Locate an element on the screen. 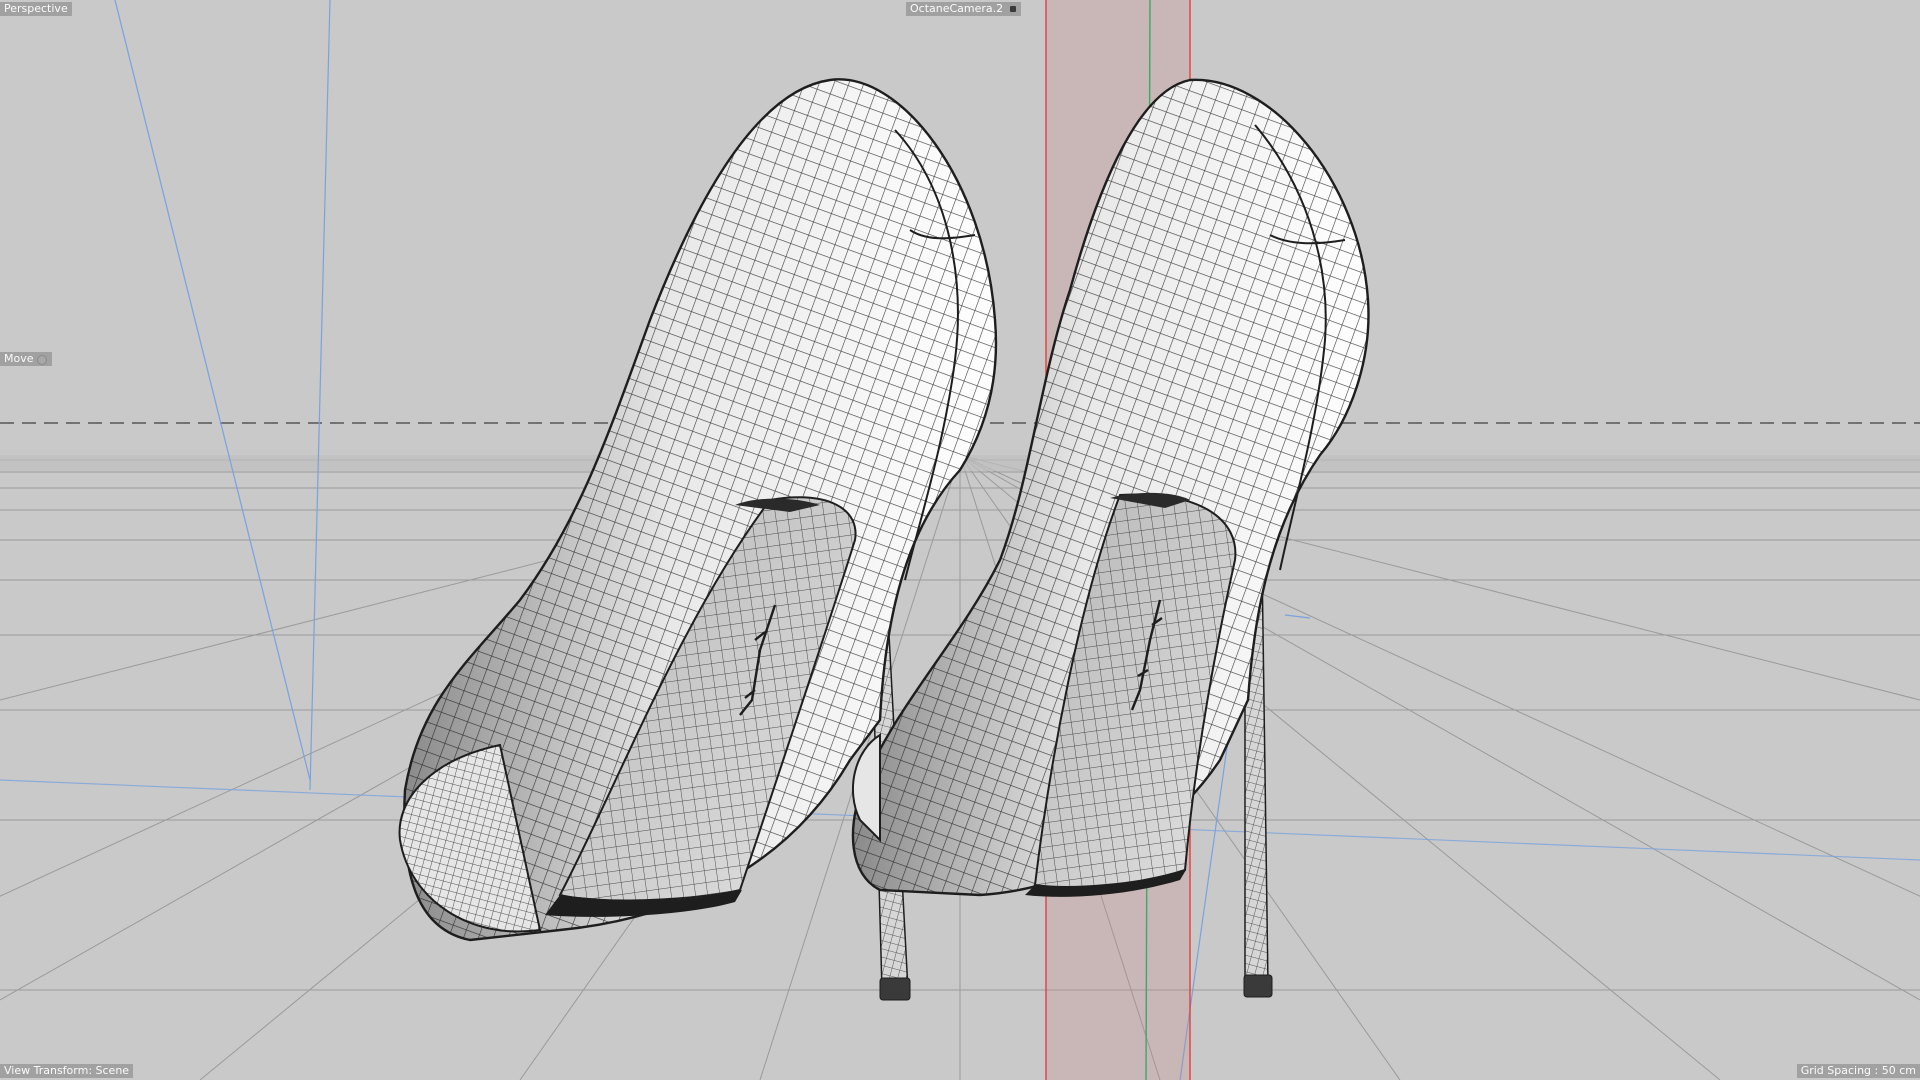  active-tool-label: Move is located at coordinates (26, 359).